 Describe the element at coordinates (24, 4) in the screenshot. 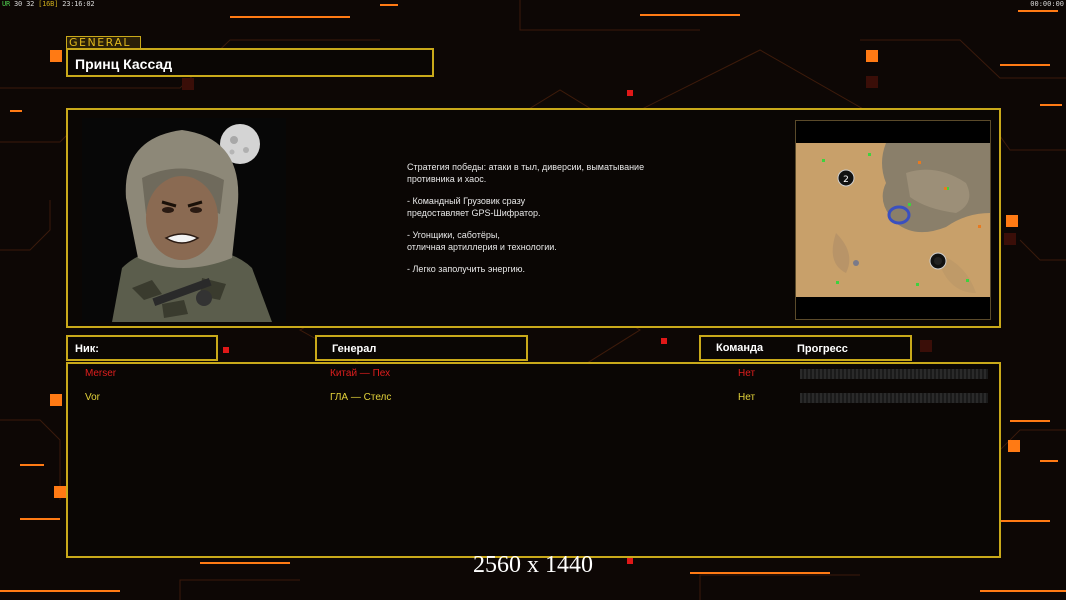

I see `hud-values: 30 32` at that location.